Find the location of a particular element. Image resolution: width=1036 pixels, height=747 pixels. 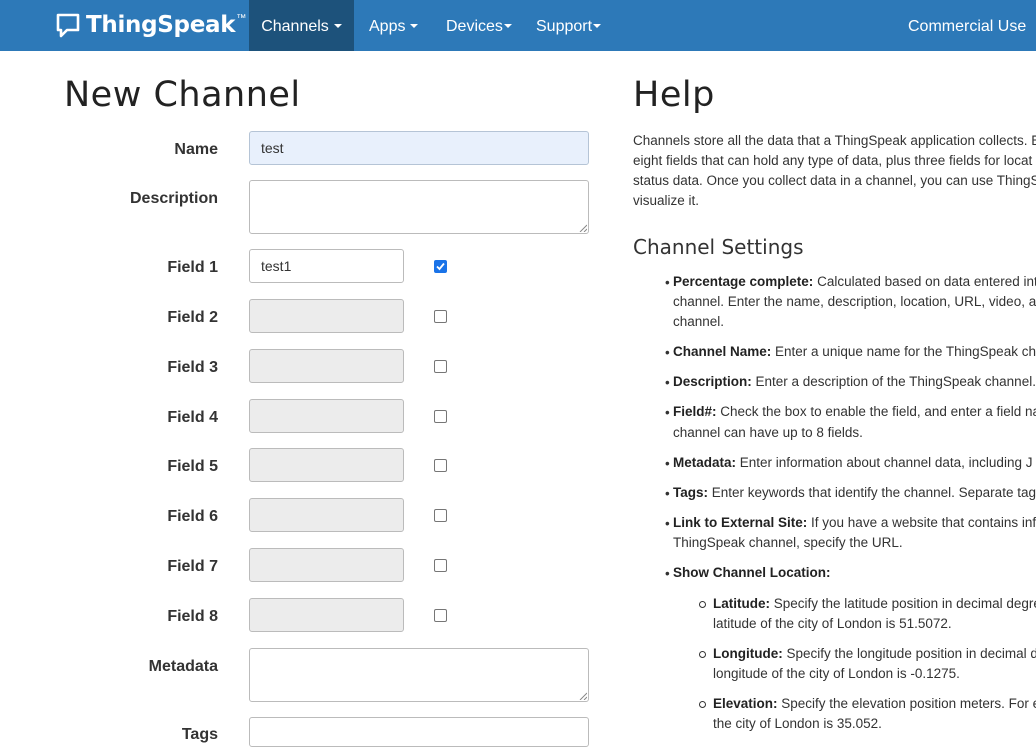

help-item-line: channel. is located at coordinates (699, 321).